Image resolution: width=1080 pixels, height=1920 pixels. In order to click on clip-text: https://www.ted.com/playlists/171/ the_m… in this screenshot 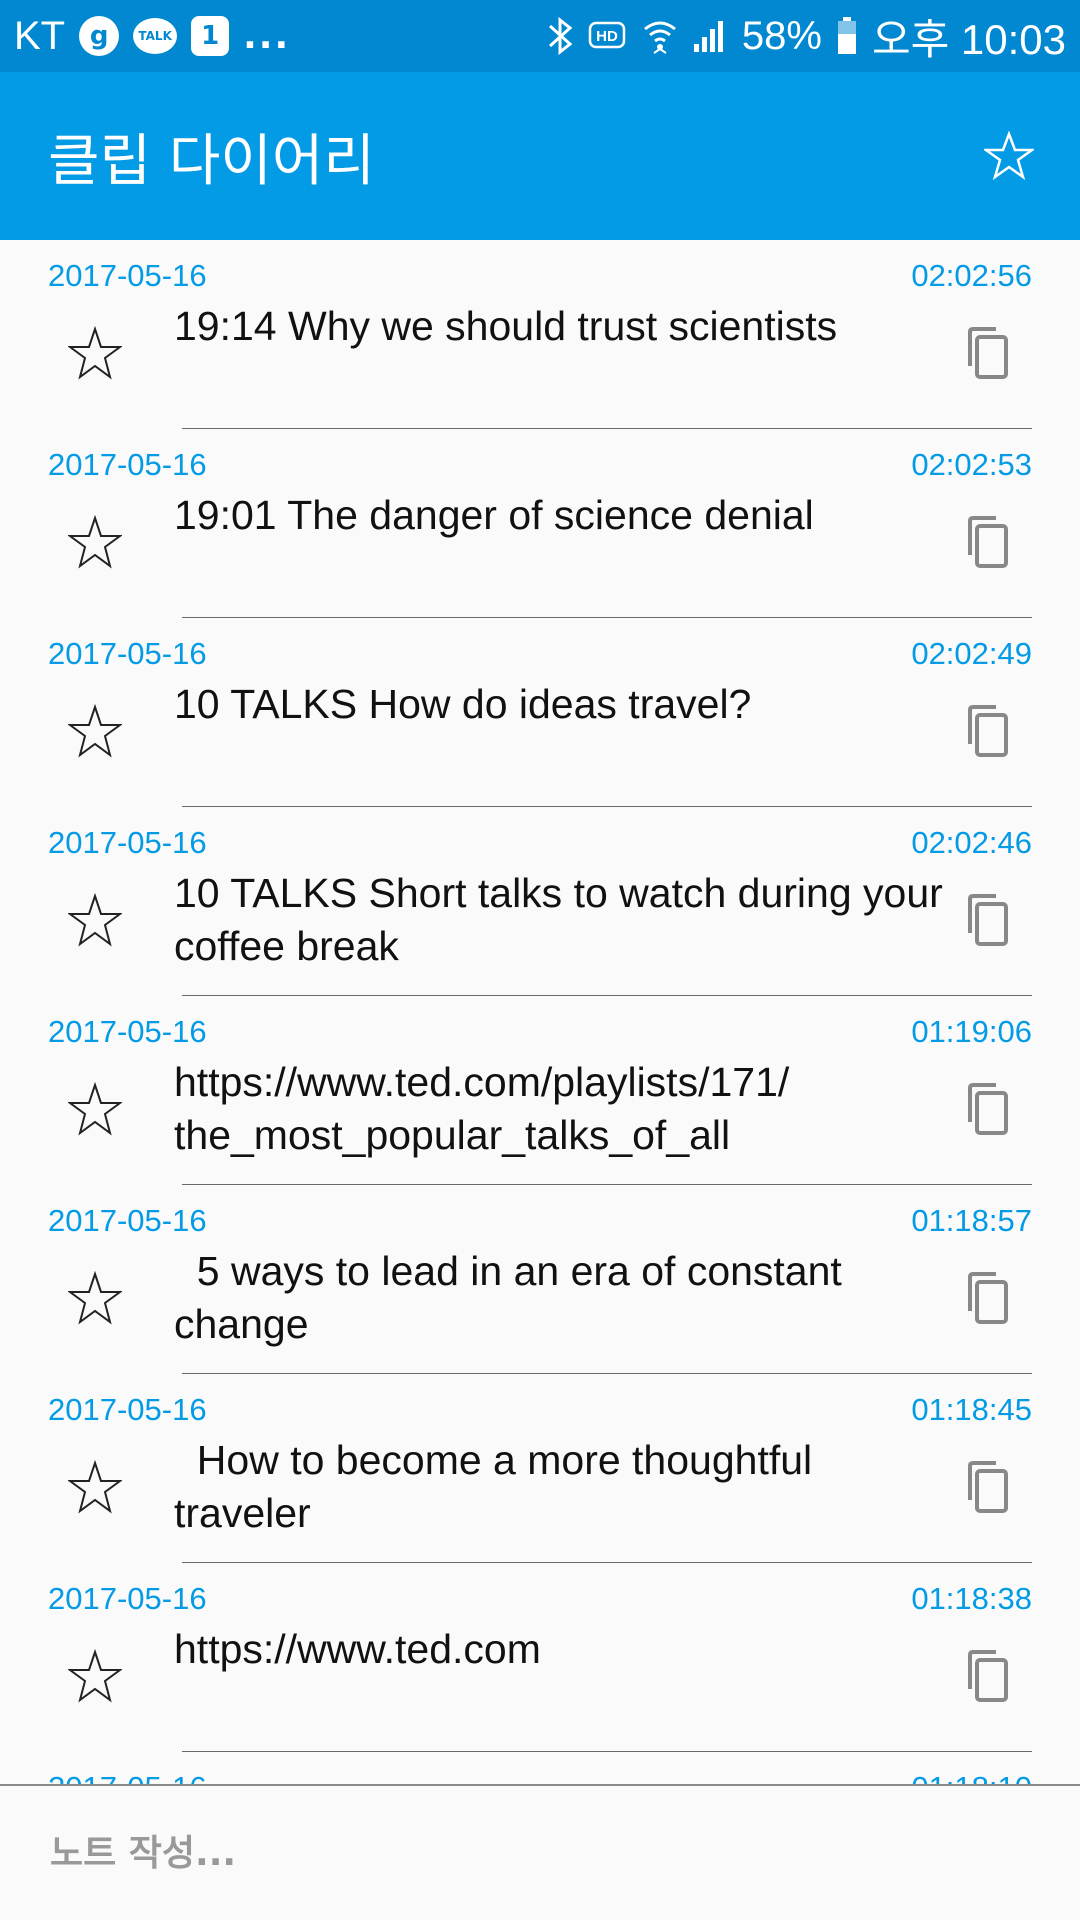, I will do `click(564, 1109)`.